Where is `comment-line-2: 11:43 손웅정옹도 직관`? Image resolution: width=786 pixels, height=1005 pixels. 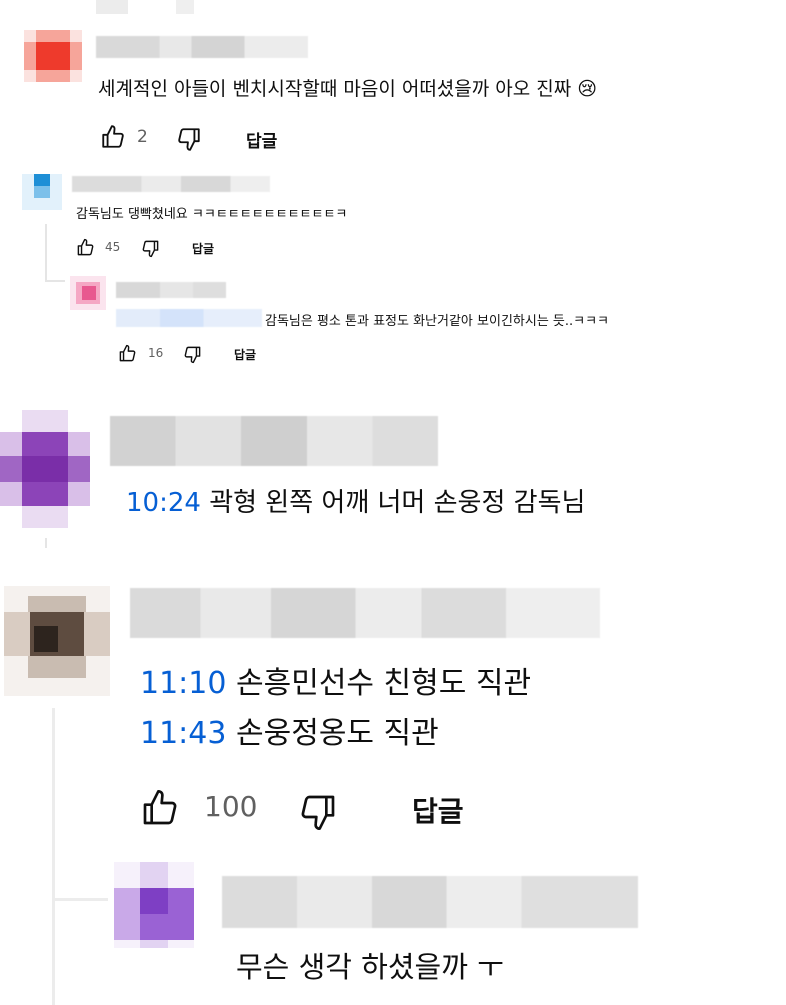
comment-line-2: 11:43 손웅정옹도 직관 is located at coordinates (289, 733).